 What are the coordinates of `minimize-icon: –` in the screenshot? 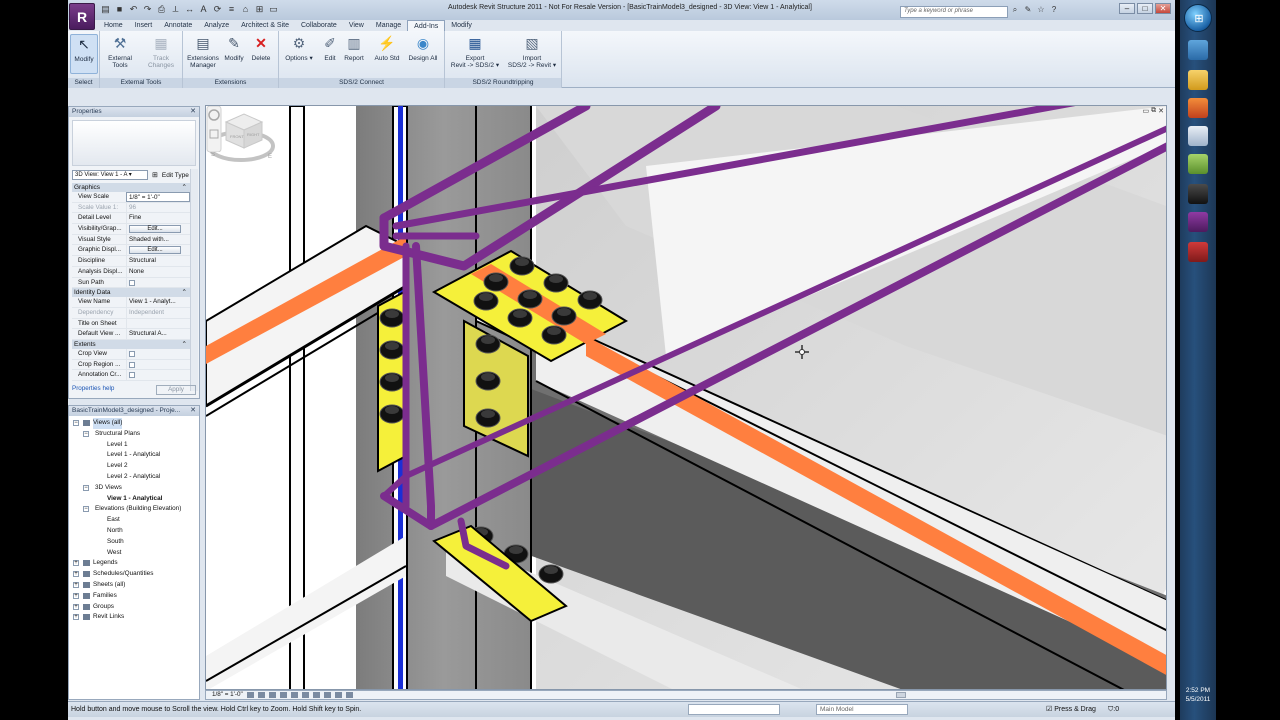 It's located at (1127, 8).